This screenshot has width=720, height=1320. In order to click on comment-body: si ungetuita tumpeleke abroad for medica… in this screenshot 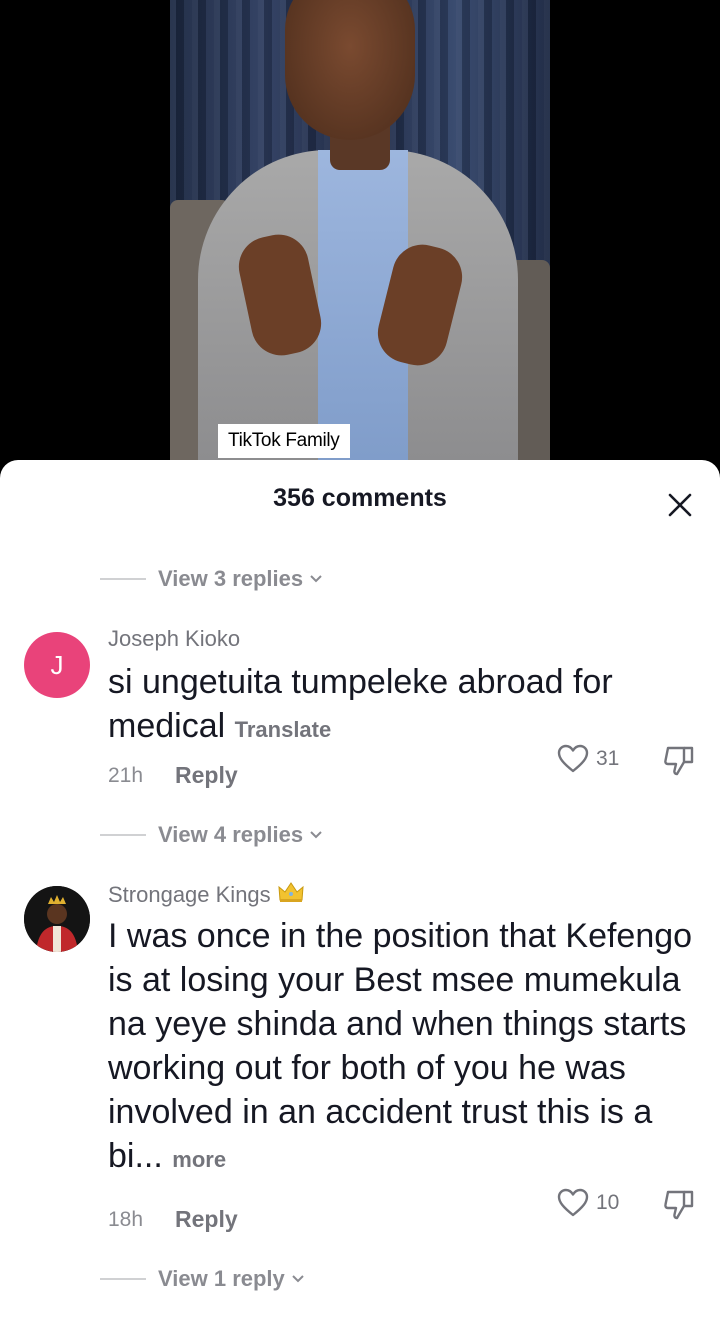, I will do `click(360, 704)`.